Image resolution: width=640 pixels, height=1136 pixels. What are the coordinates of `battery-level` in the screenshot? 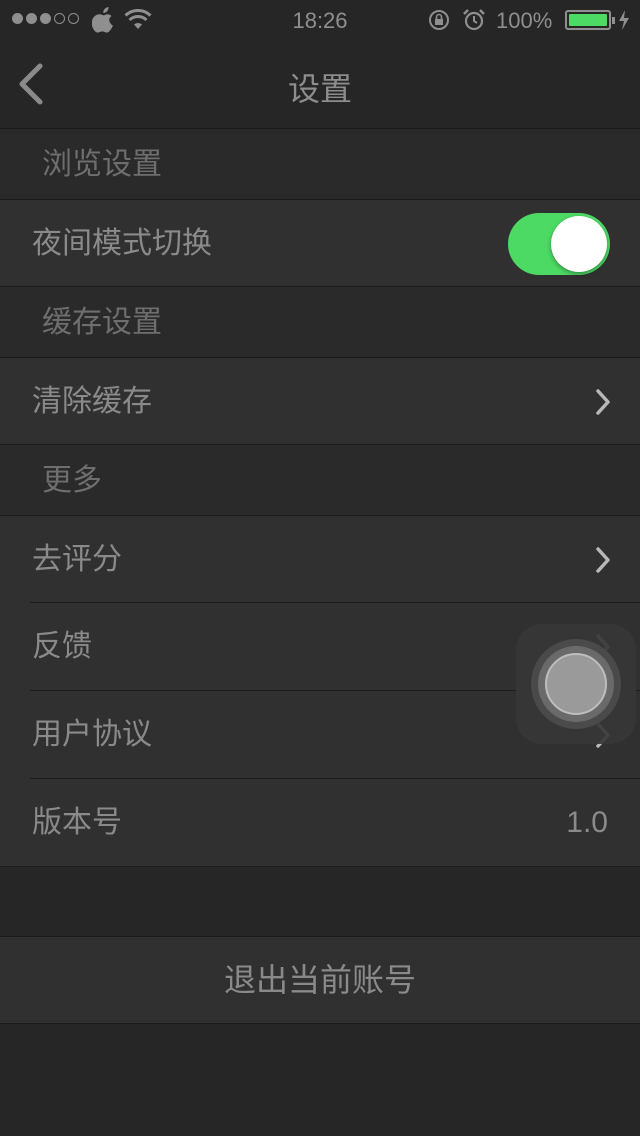 It's located at (588, 20).